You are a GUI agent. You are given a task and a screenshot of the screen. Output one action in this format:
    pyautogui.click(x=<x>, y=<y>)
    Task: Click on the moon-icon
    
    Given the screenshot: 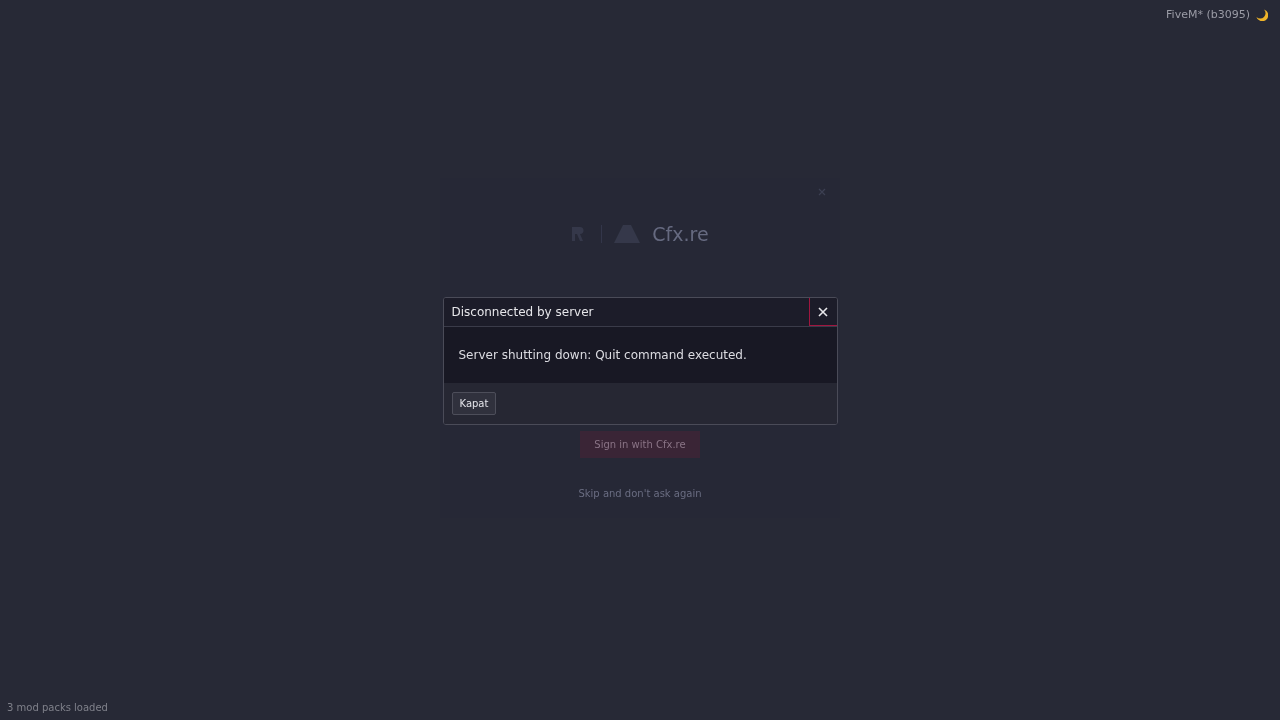 What is the action you would take?
    pyautogui.click(x=1262, y=15)
    